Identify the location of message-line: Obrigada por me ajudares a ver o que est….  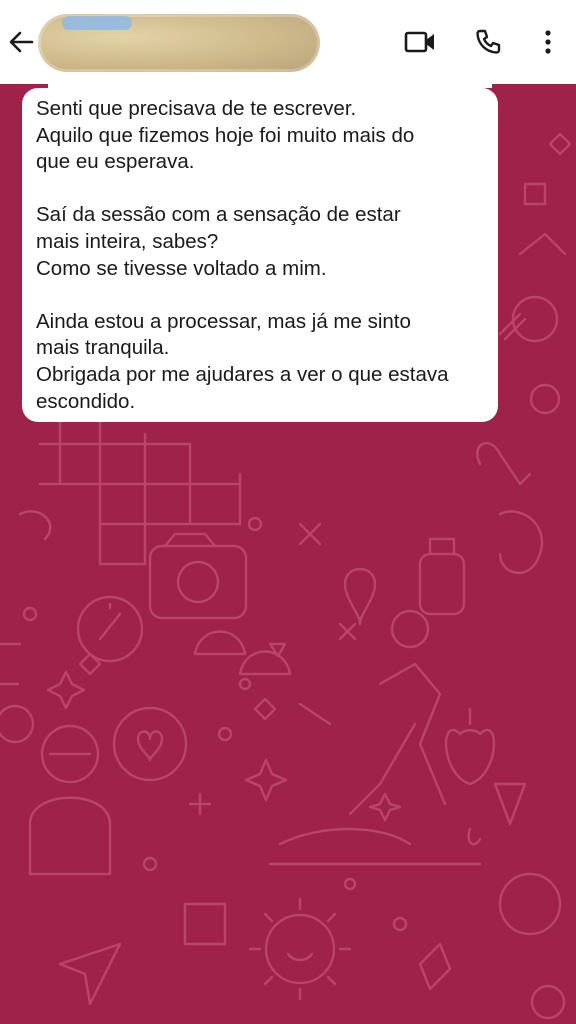
(242, 374).